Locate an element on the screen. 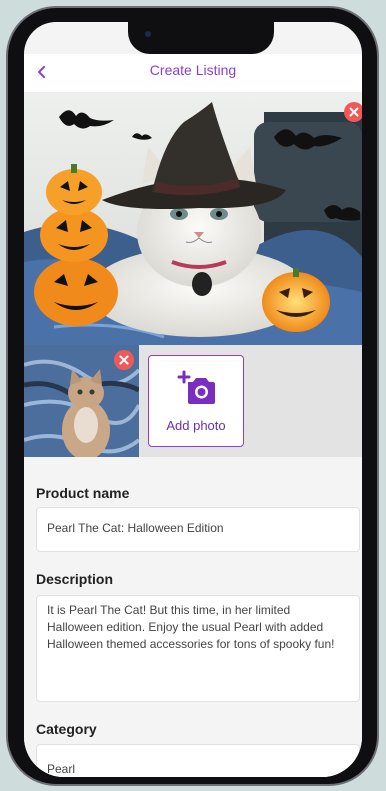 This screenshot has height=791, width=386. category-field: Pearl is located at coordinates (198, 760).